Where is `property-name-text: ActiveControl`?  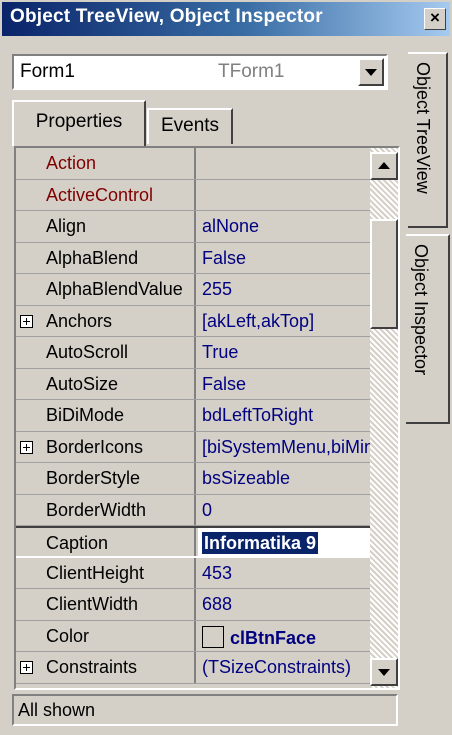 property-name-text: ActiveControl is located at coordinates (100, 194).